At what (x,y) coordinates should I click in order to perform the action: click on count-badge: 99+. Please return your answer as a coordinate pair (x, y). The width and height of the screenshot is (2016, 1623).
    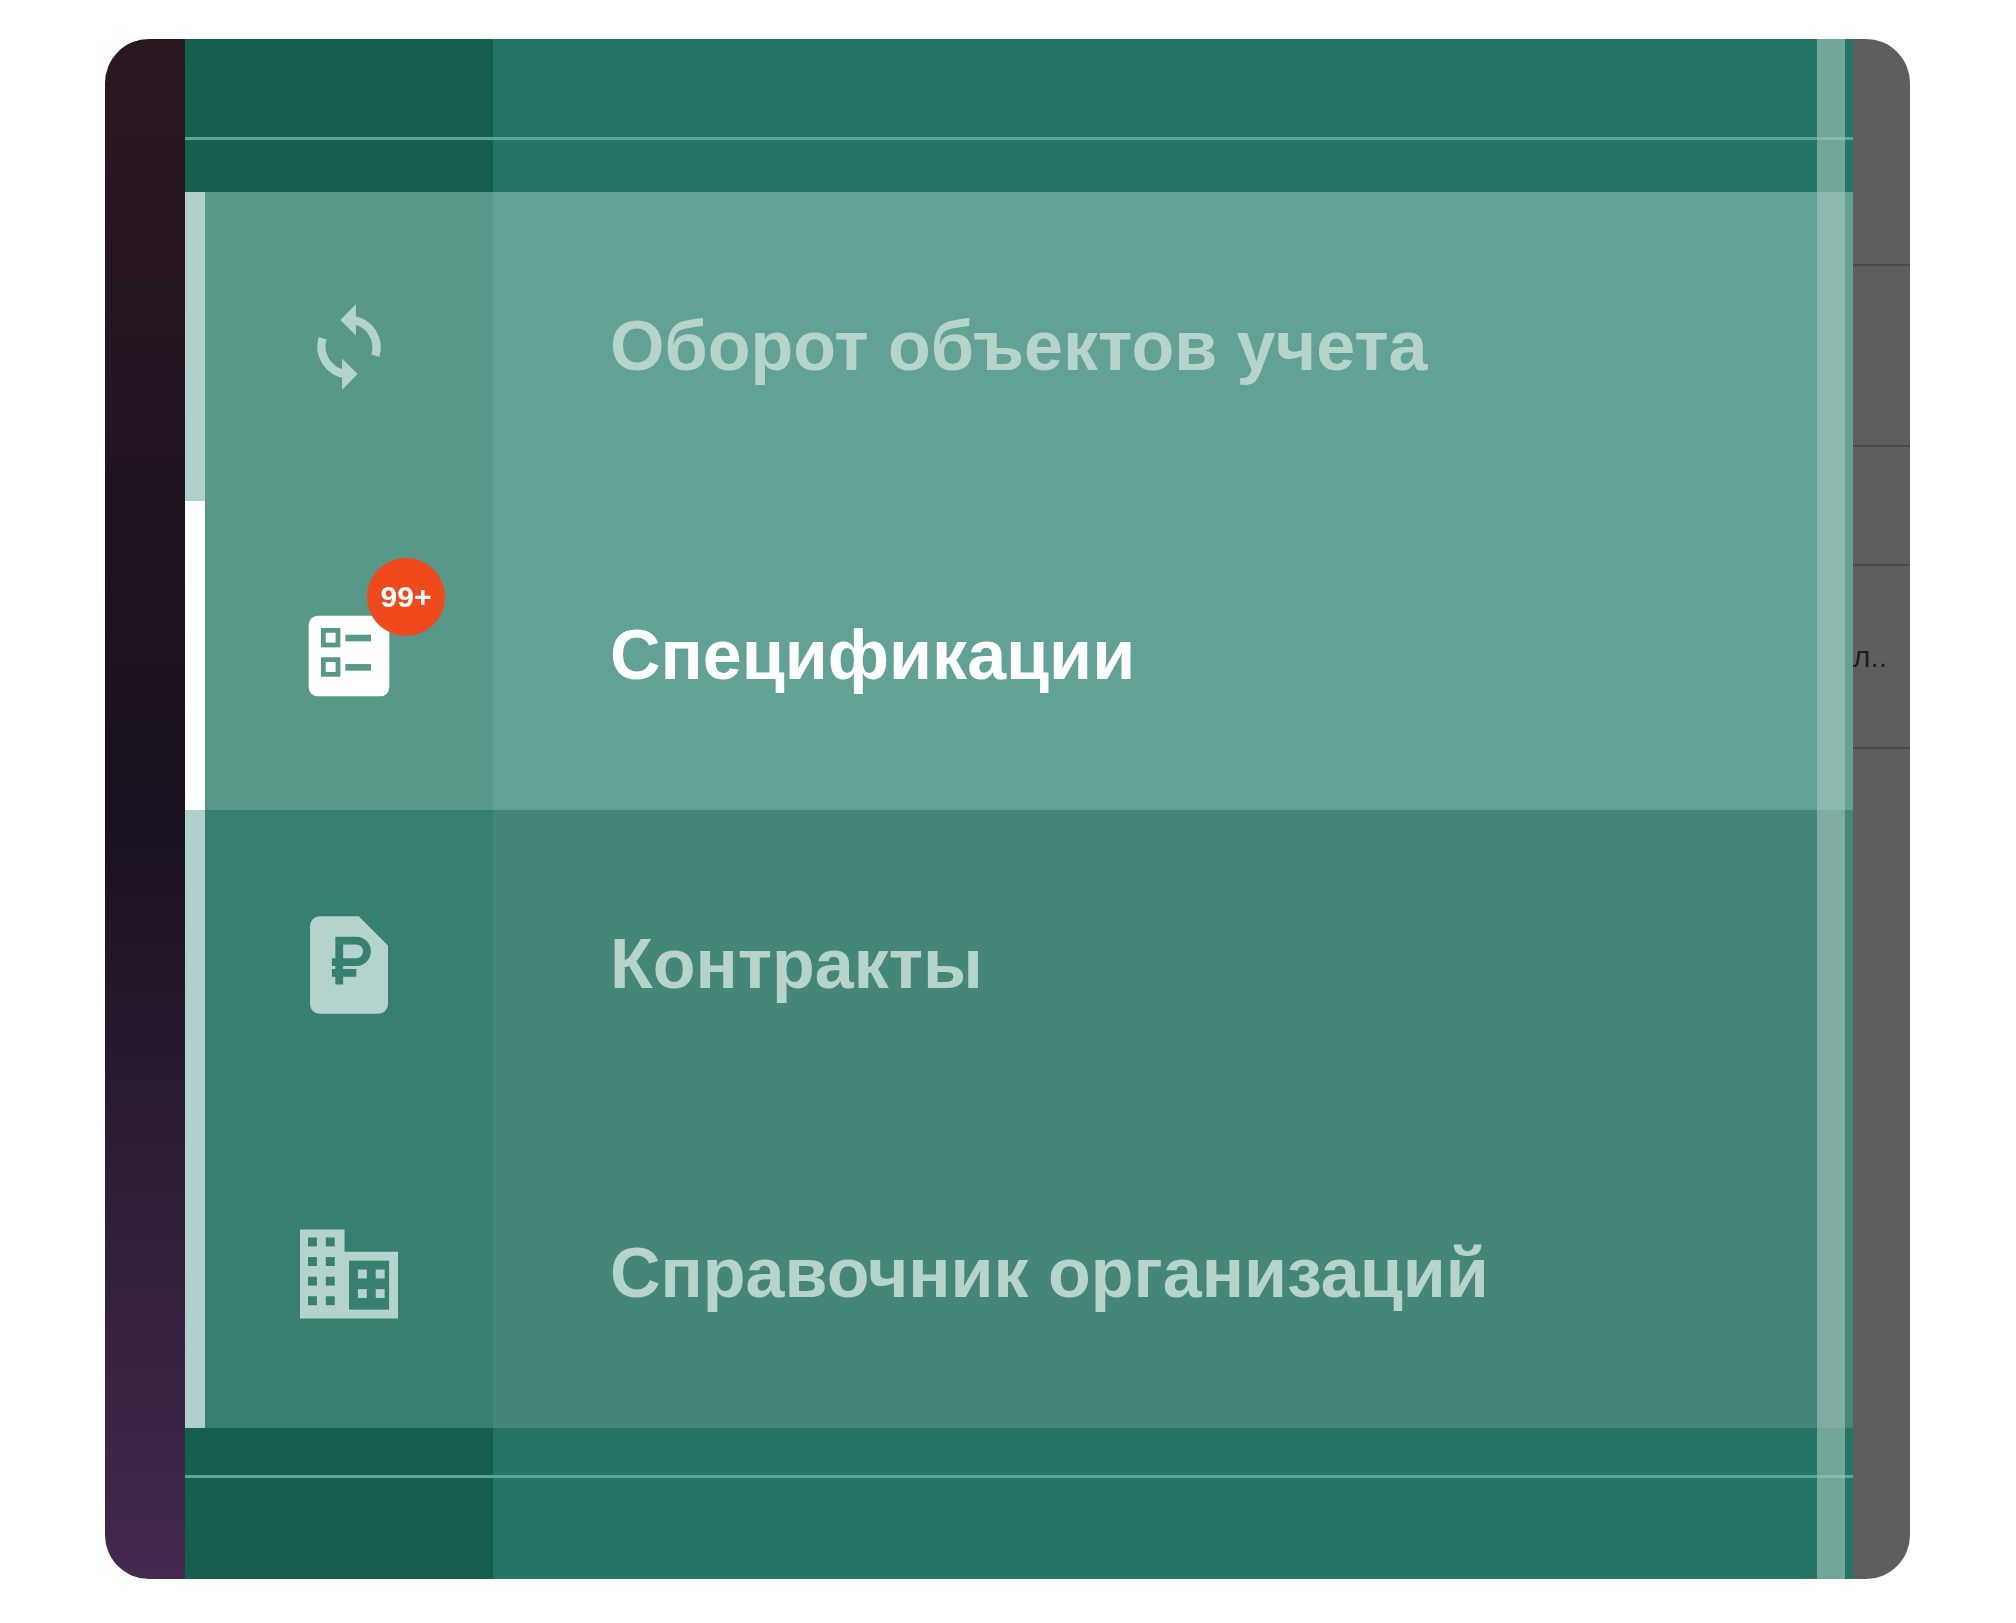
    Looking at the image, I should click on (406, 596).